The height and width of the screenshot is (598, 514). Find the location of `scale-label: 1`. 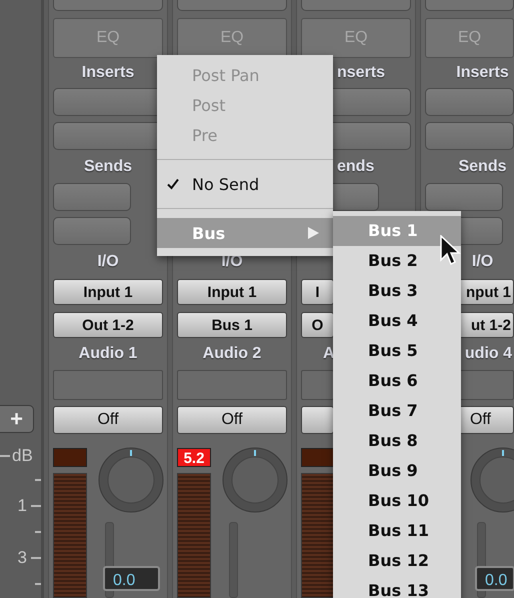

scale-label: 1 is located at coordinates (22, 506).